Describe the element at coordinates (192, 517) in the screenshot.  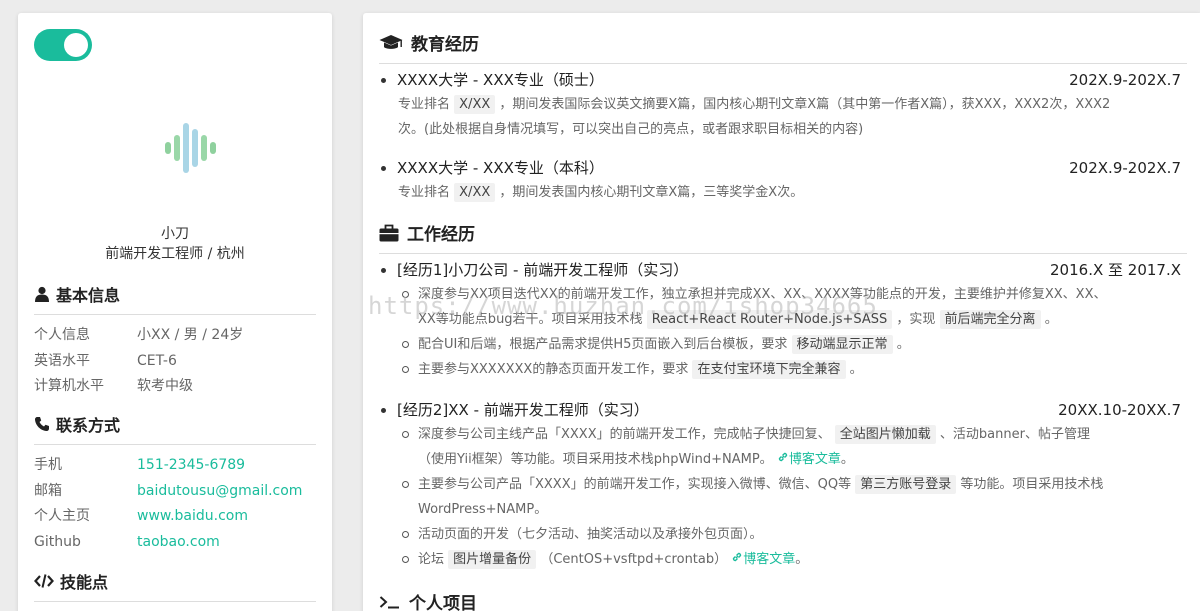
I see `homepage-link: www.baidu.com` at that location.